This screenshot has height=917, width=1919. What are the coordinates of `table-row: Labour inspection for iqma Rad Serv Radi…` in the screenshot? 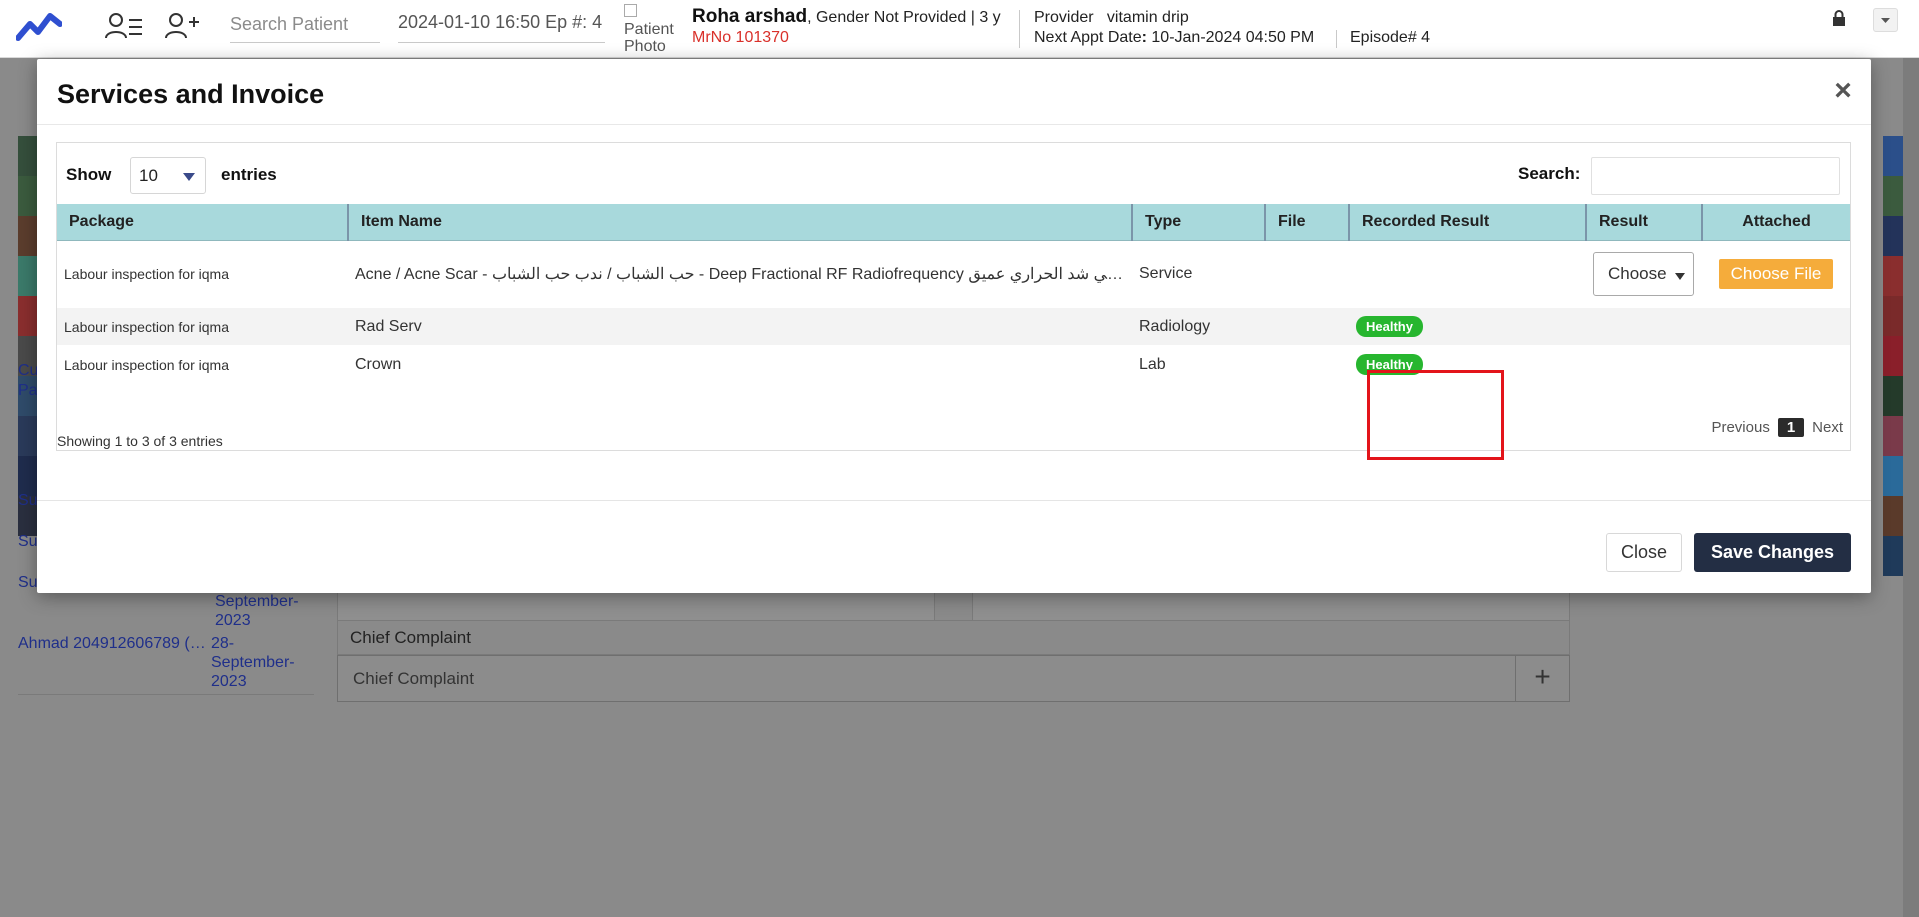 It's located at (953, 326).